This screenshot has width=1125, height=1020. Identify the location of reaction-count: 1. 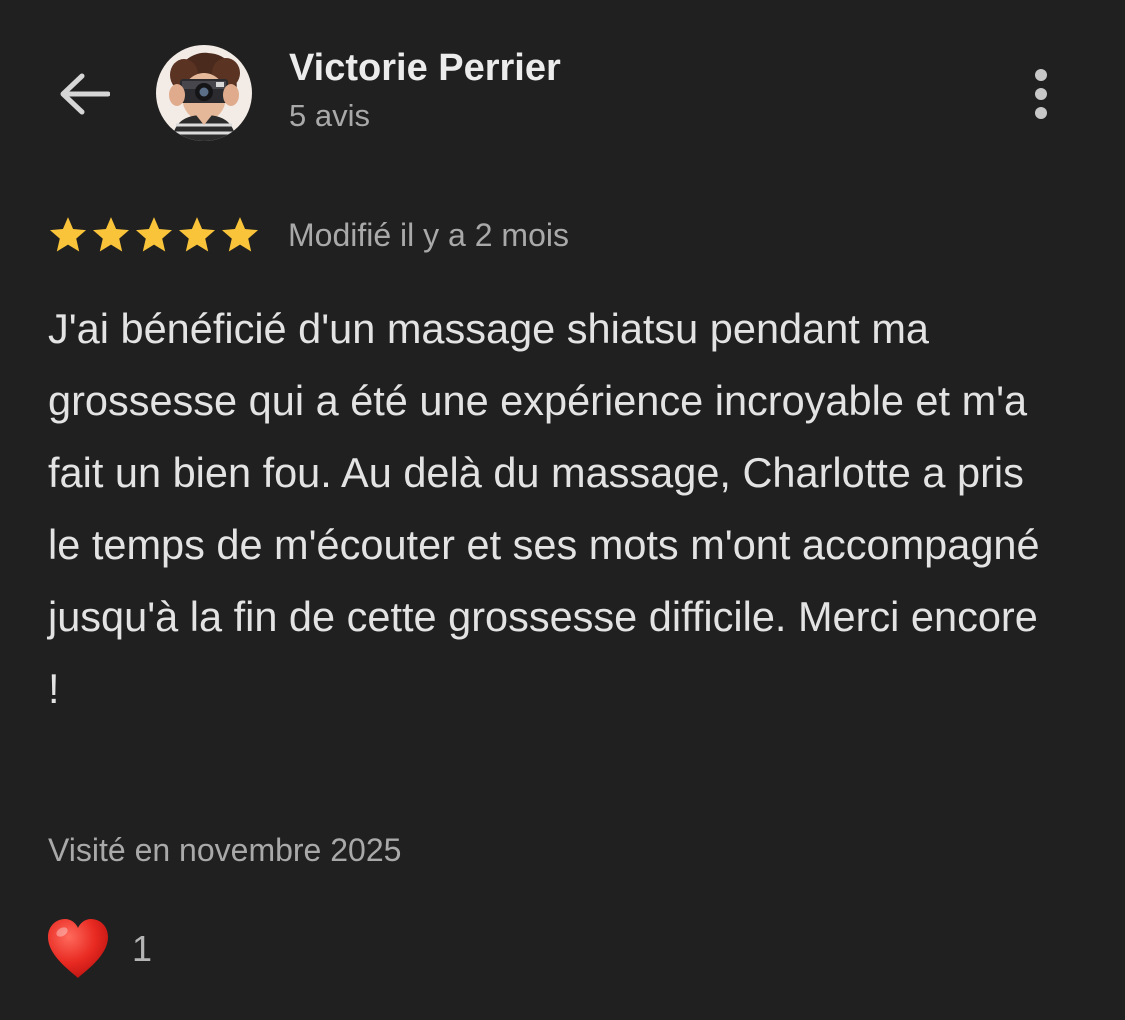
(142, 948).